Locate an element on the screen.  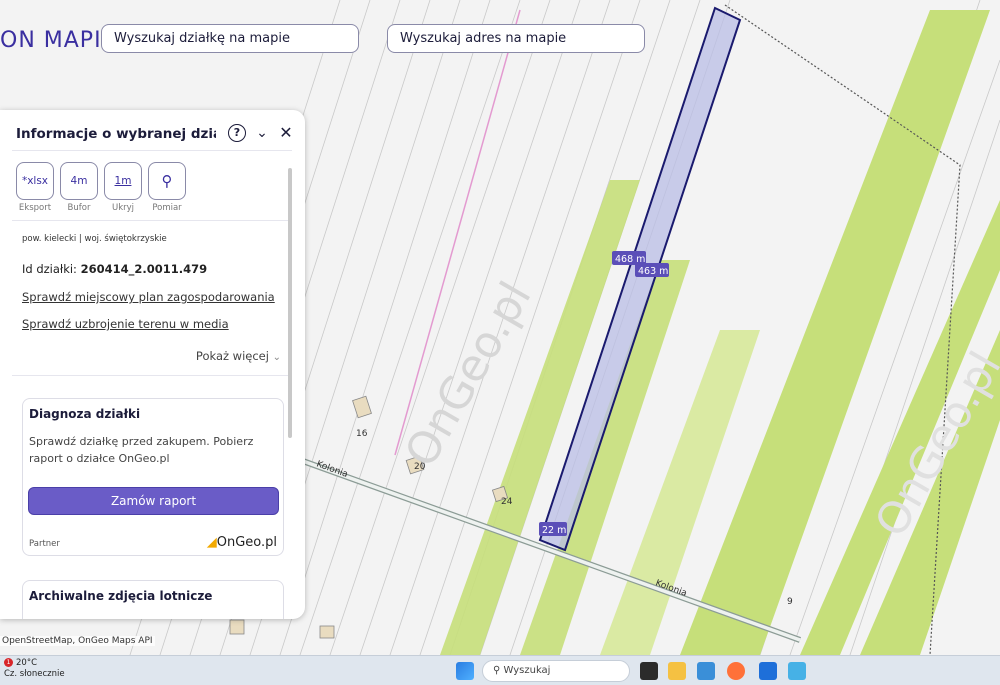
taskbar-search: ⚲ Wyszukaj is located at coordinates (556, 671).